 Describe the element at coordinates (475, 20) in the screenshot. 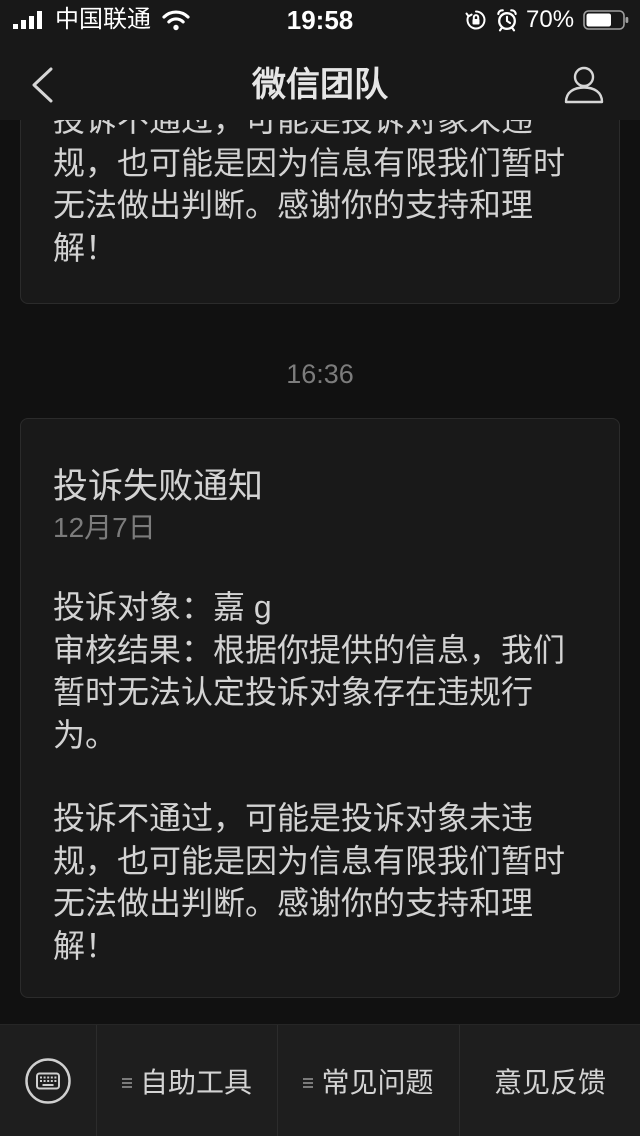

I see `orientation-lock-icon` at that location.